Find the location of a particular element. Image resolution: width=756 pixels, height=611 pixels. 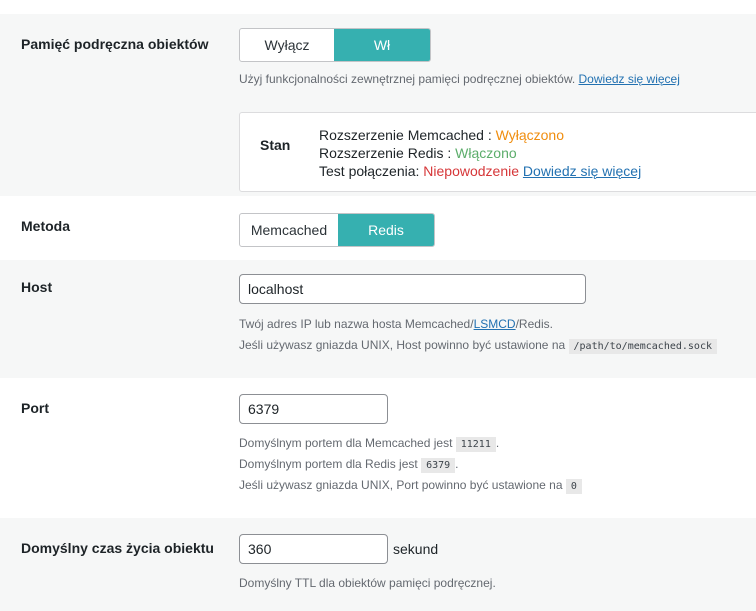

host-desc-text-b: /Redis. is located at coordinates (534, 324).